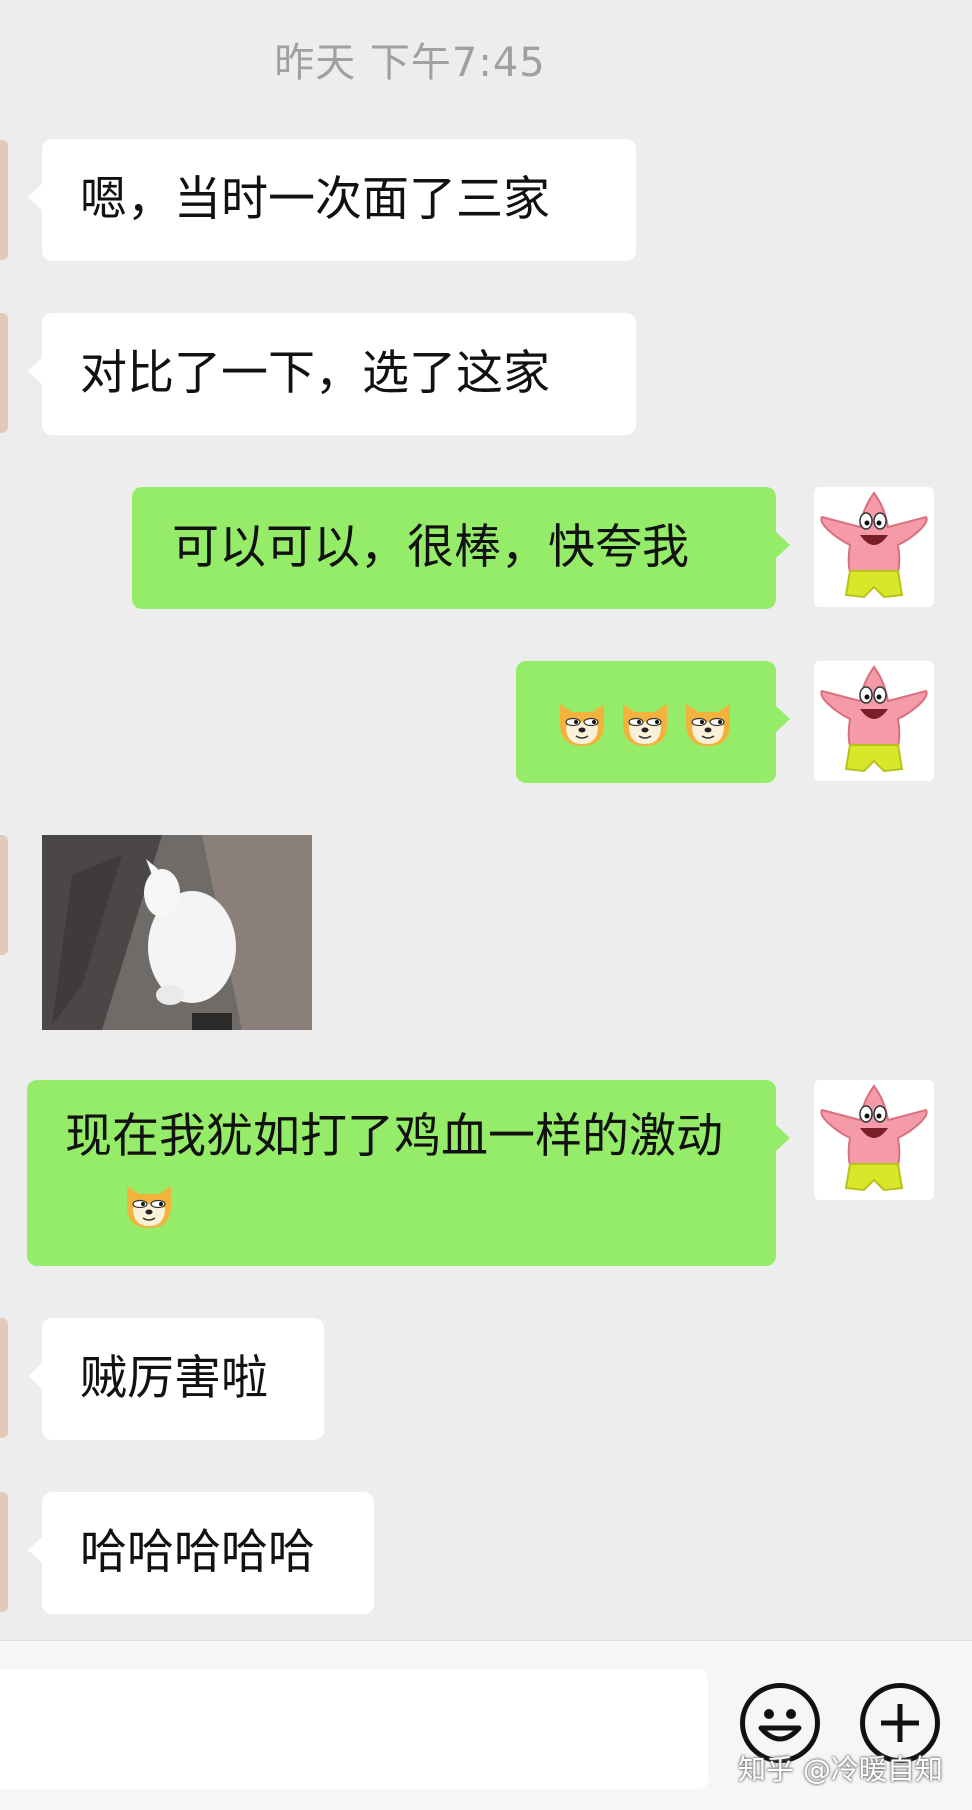 The height and width of the screenshot is (1810, 972). What do you see at coordinates (354, 1729) in the screenshot?
I see `message-input` at bounding box center [354, 1729].